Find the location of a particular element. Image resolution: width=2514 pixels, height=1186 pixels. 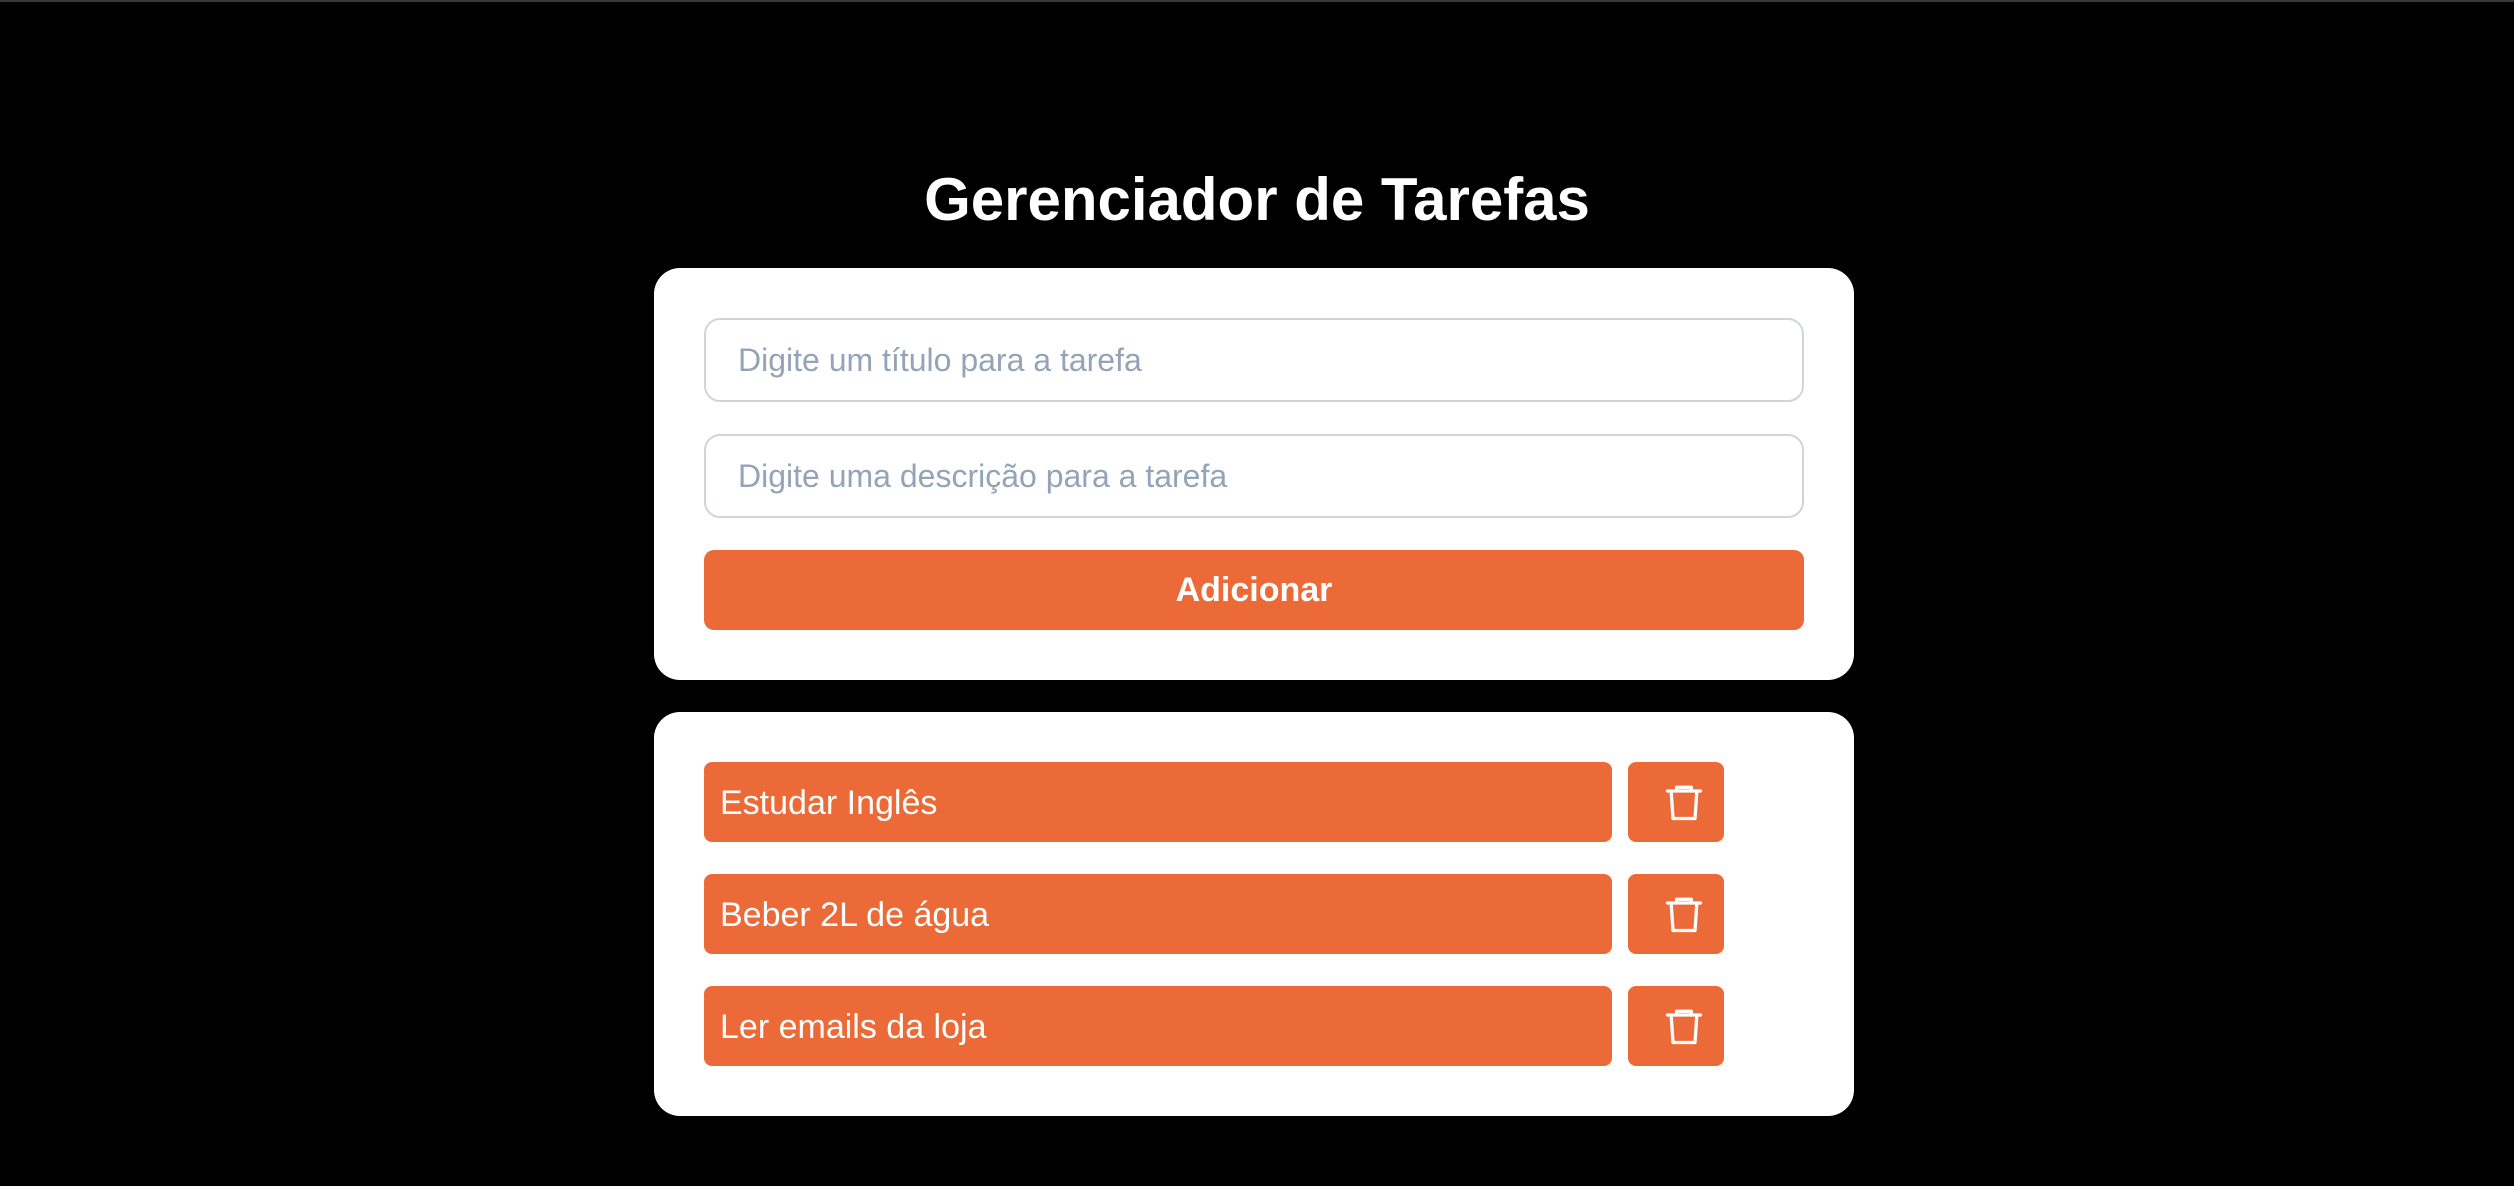

task-title-button: Estudar Inglês is located at coordinates (1158, 802).